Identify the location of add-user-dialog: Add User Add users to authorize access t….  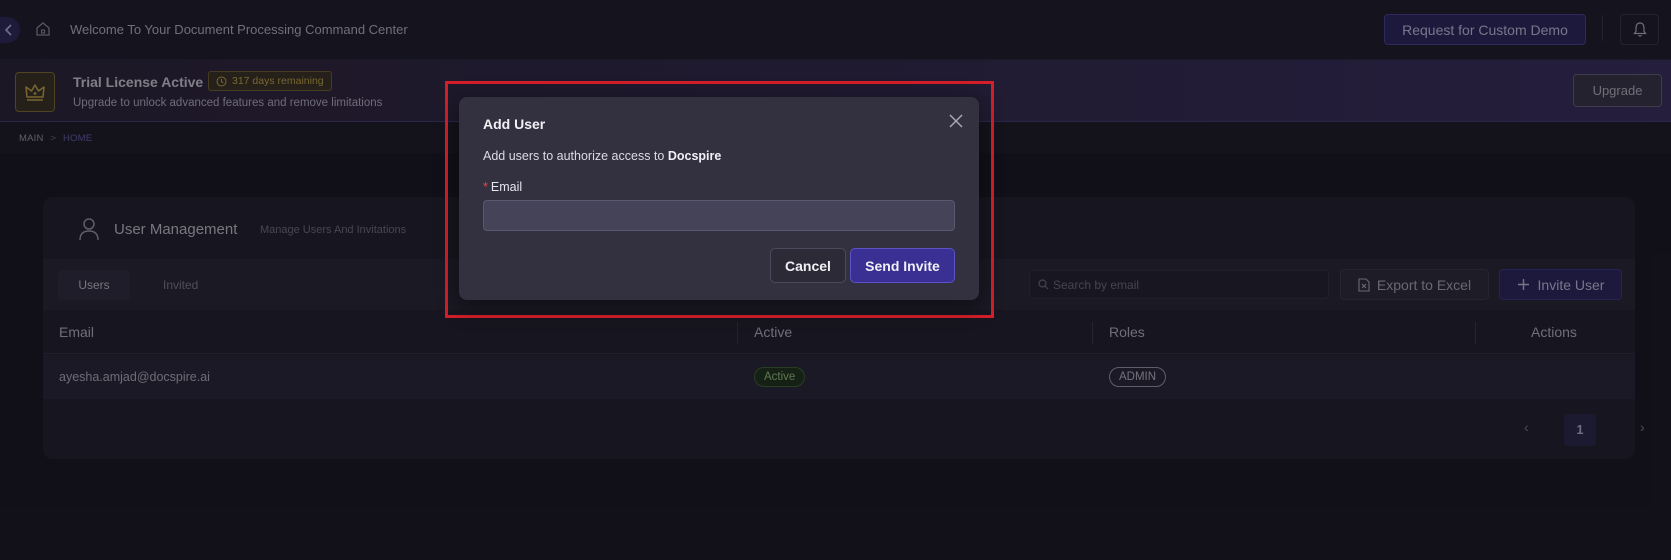
(719, 198).